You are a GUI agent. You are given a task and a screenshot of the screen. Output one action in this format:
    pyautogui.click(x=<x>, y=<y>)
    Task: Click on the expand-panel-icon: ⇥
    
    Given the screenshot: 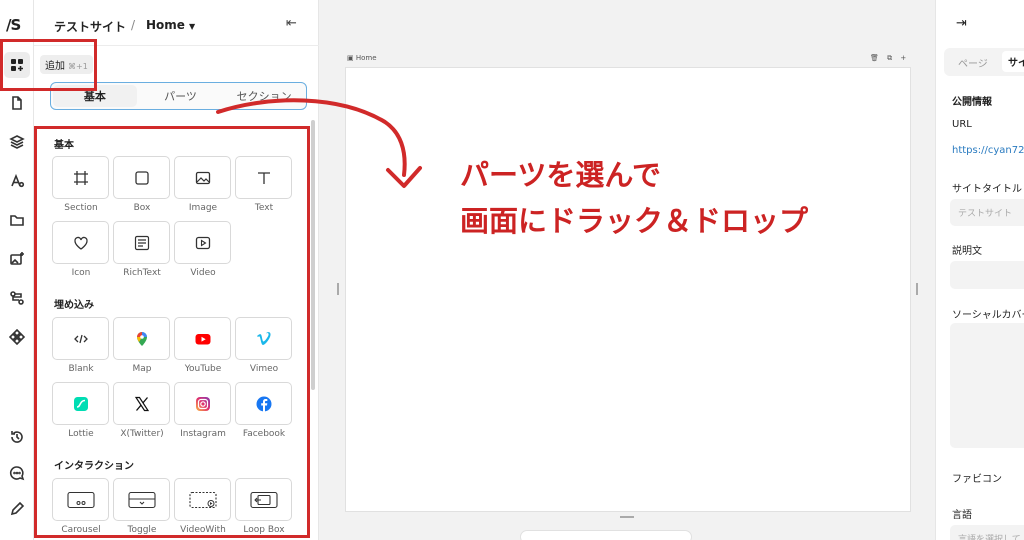 What is the action you would take?
    pyautogui.click(x=961, y=23)
    